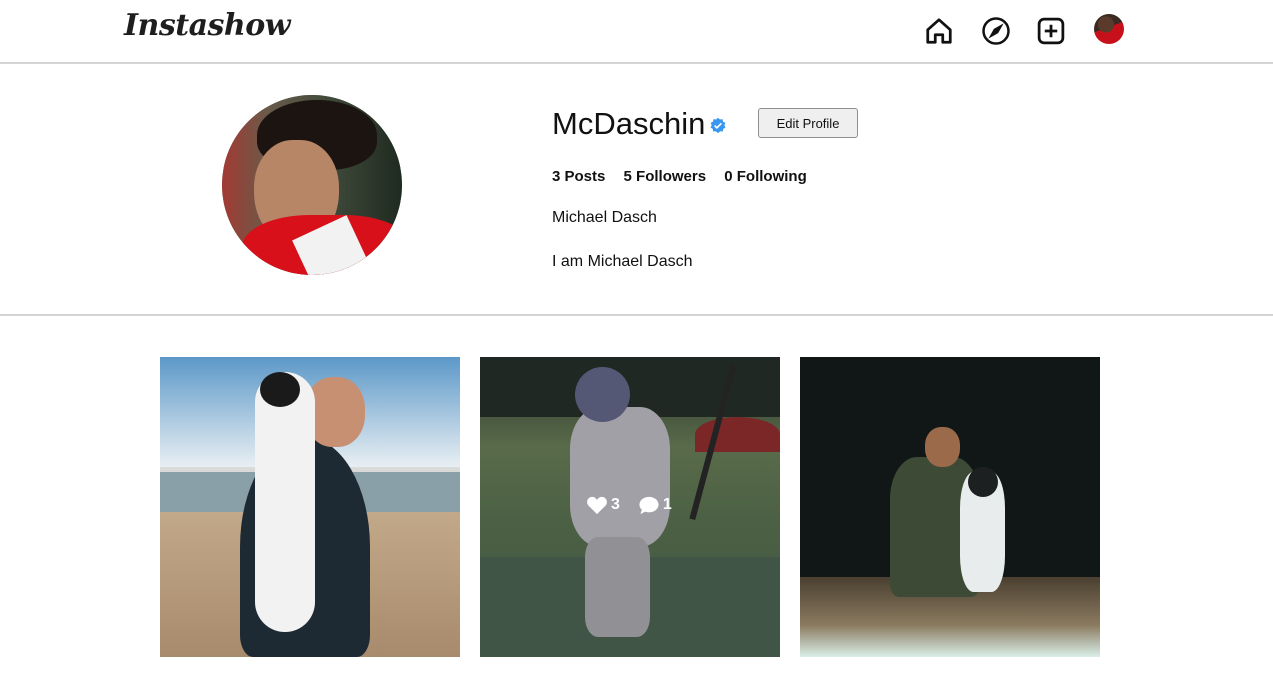  What do you see at coordinates (649, 505) in the screenshot?
I see `comment-icon` at bounding box center [649, 505].